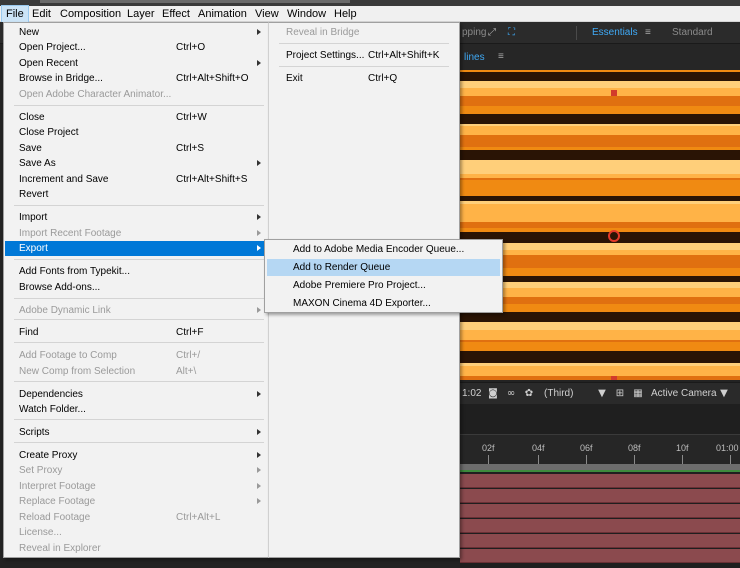 This screenshot has width=740, height=568. Describe the element at coordinates (198, 517) in the screenshot. I see `menu-item-shortcut: Ctrl+Alt+L` at that location.